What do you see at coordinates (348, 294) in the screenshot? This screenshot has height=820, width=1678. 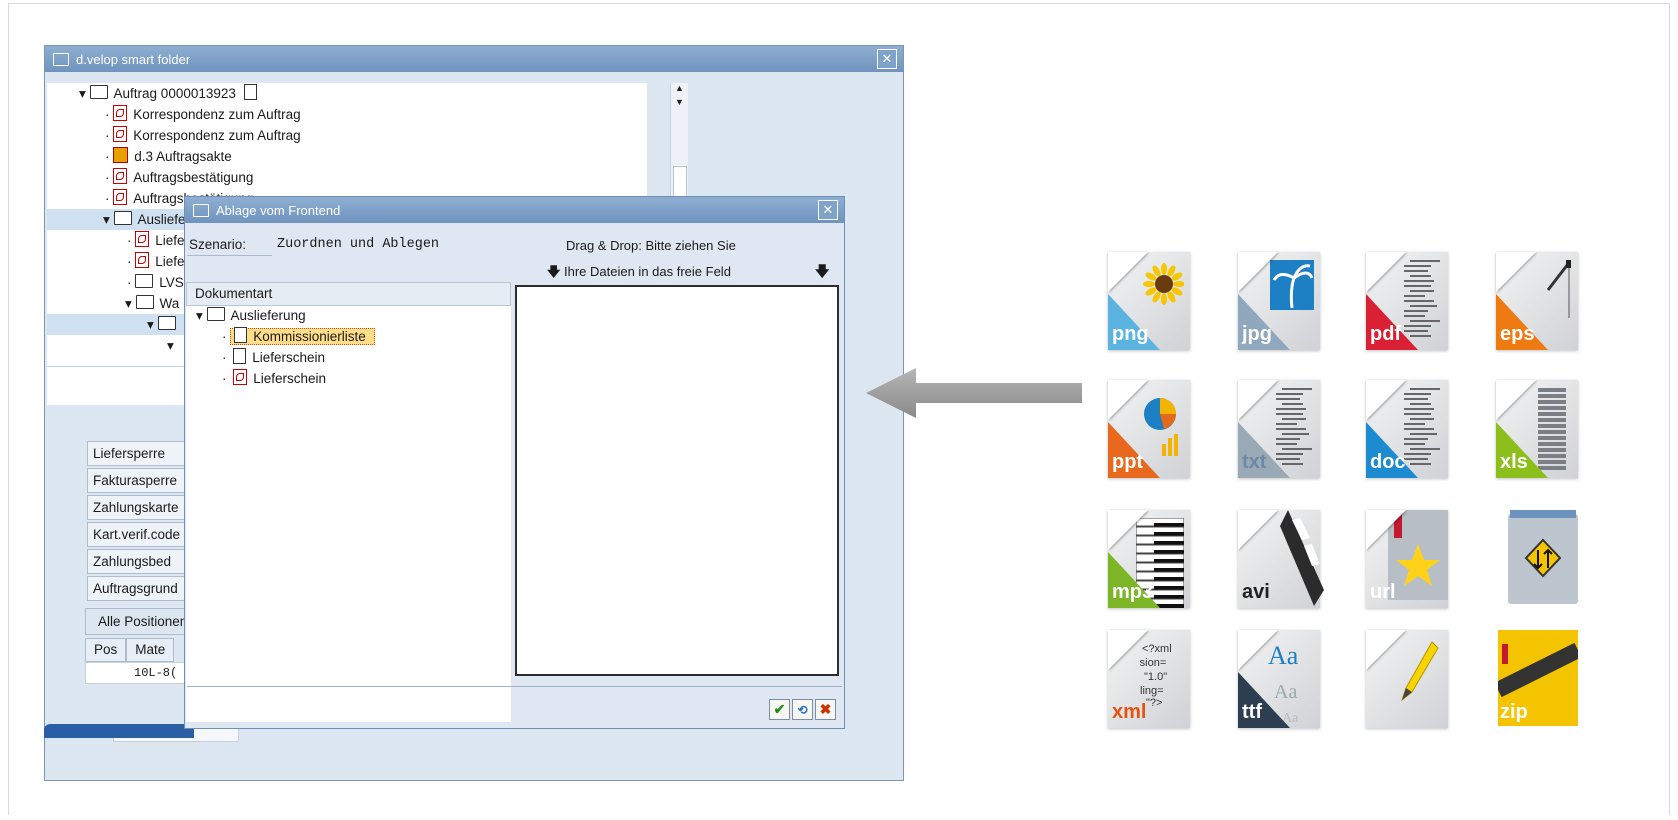 I see `doctype-header: Dokumentart` at bounding box center [348, 294].